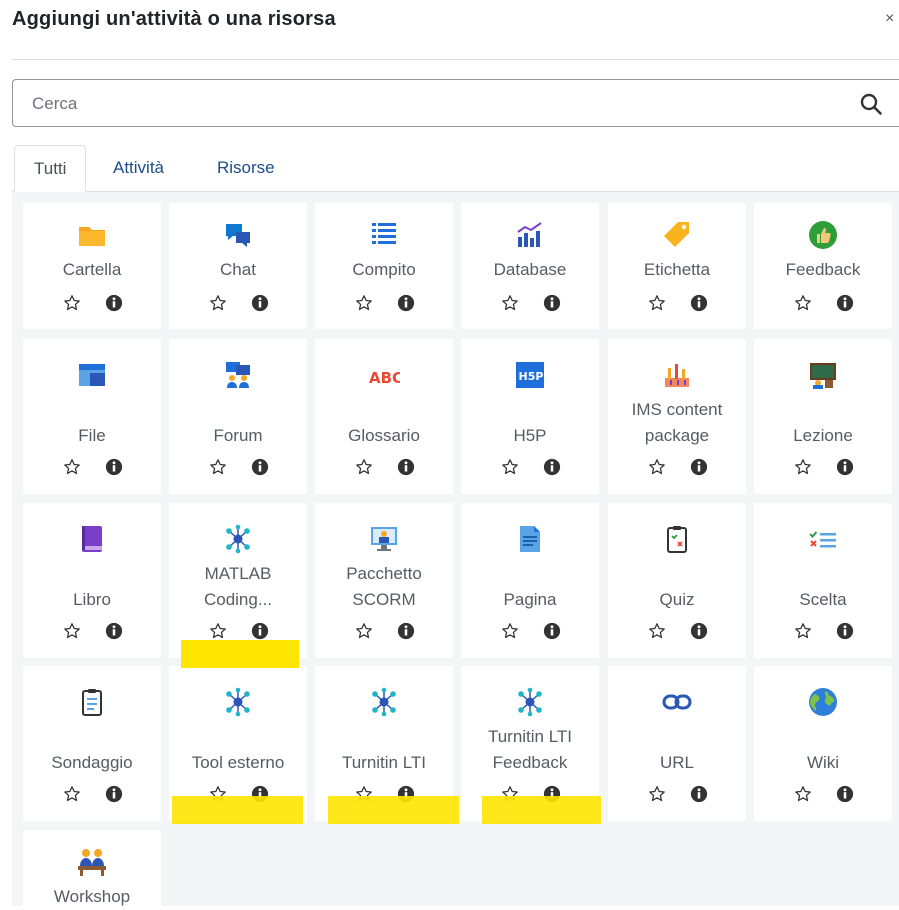 Image resolution: width=899 pixels, height=910 pixels. What do you see at coordinates (92, 236) in the screenshot?
I see `folder-icon` at bounding box center [92, 236].